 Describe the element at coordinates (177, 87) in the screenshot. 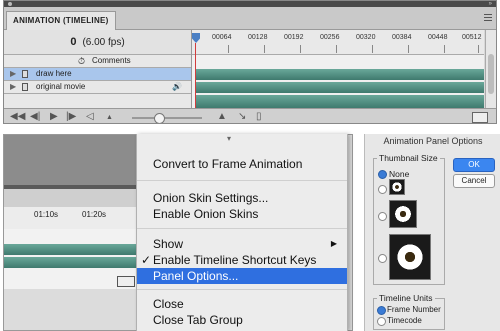

I see `audio-icon: 🔊` at that location.